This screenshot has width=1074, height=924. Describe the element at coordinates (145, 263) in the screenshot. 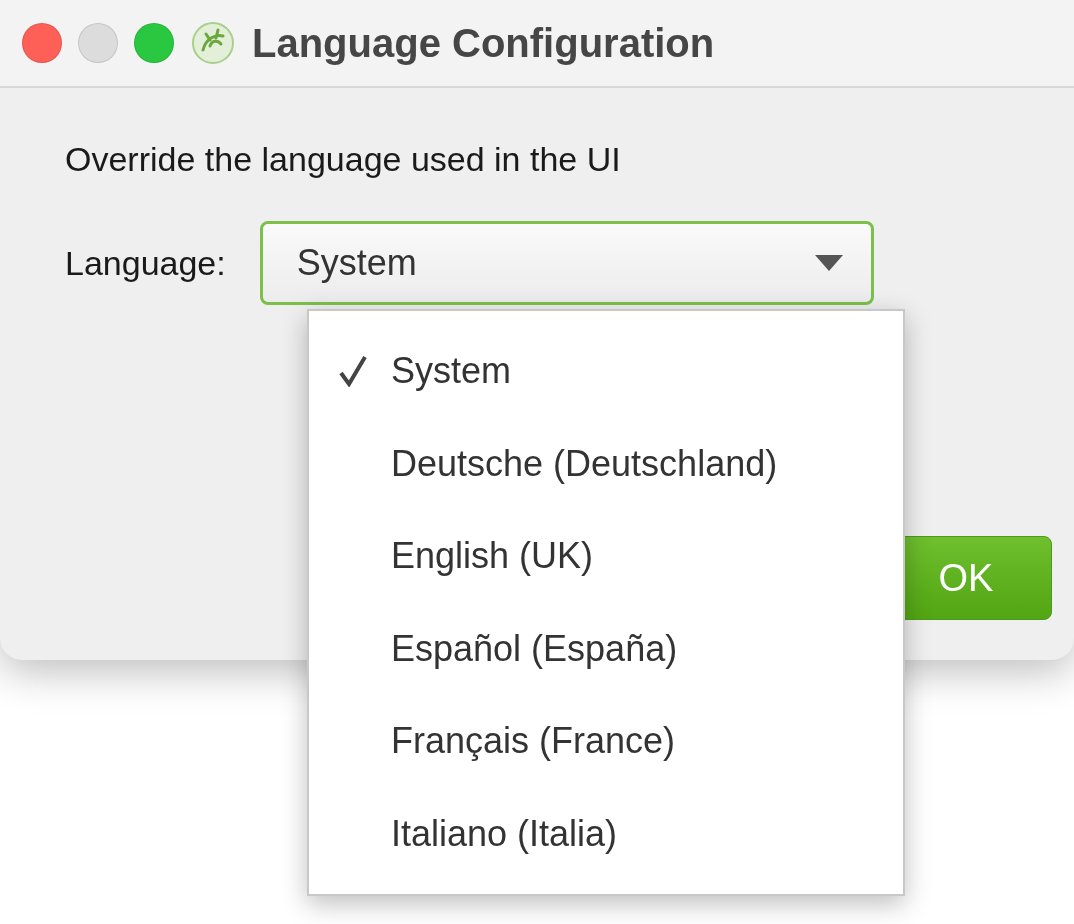

I see `language-label: Language:` at that location.